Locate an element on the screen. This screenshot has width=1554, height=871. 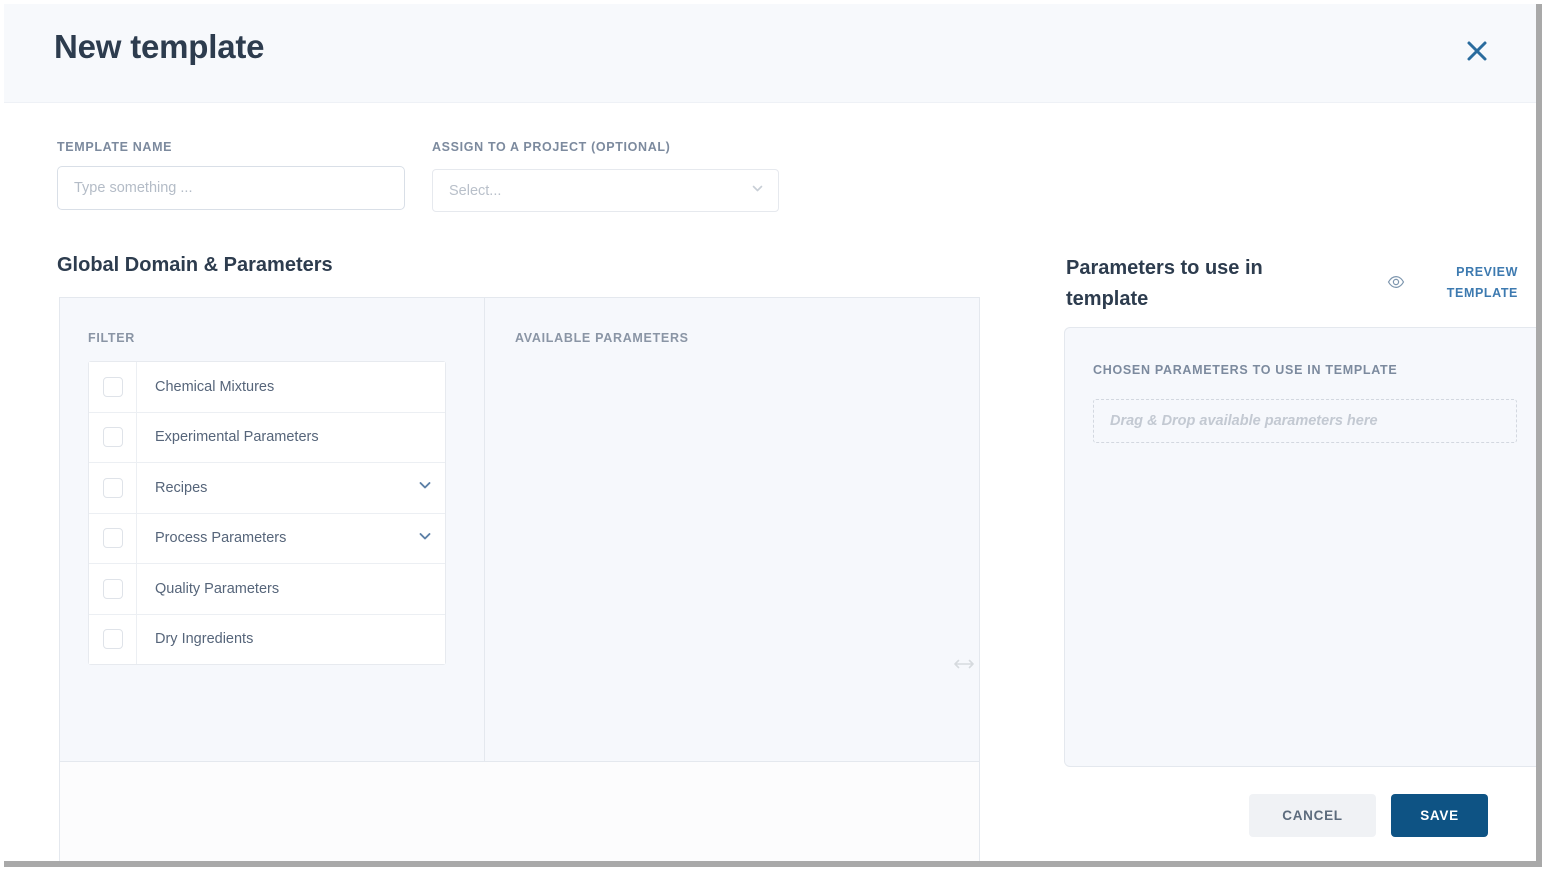
filter-row: Process Parameters is located at coordinates (267, 538).